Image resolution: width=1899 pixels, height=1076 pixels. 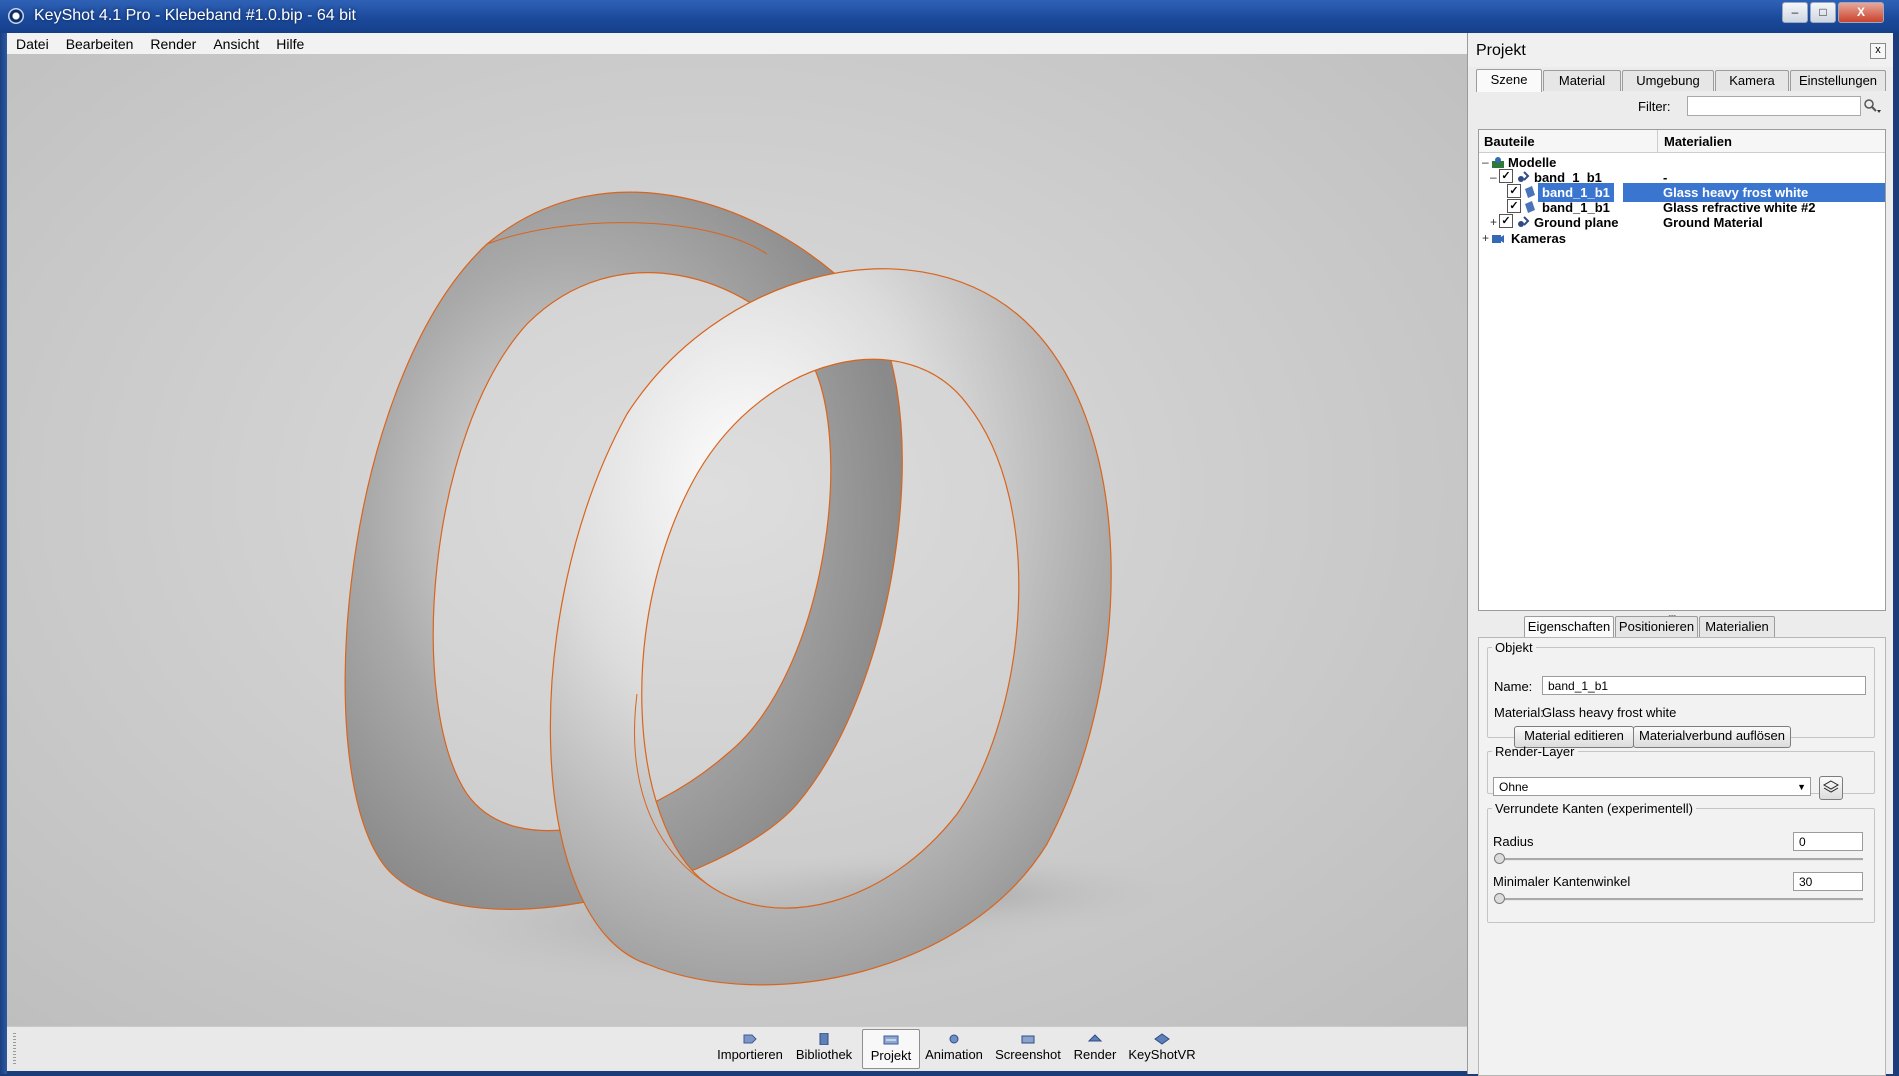 What do you see at coordinates (16, 16) in the screenshot?
I see `keyshot-app-icon` at bounding box center [16, 16].